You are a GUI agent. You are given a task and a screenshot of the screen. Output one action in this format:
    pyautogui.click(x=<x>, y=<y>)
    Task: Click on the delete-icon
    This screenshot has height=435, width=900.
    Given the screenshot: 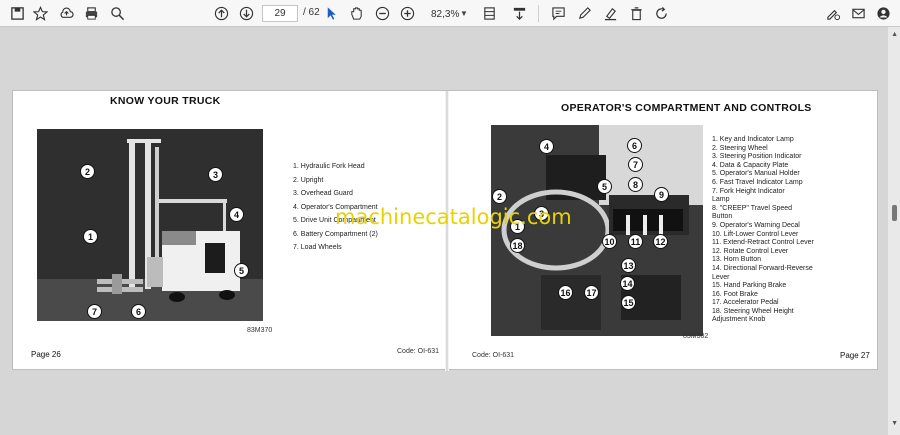 What is the action you would take?
    pyautogui.click(x=636, y=13)
    